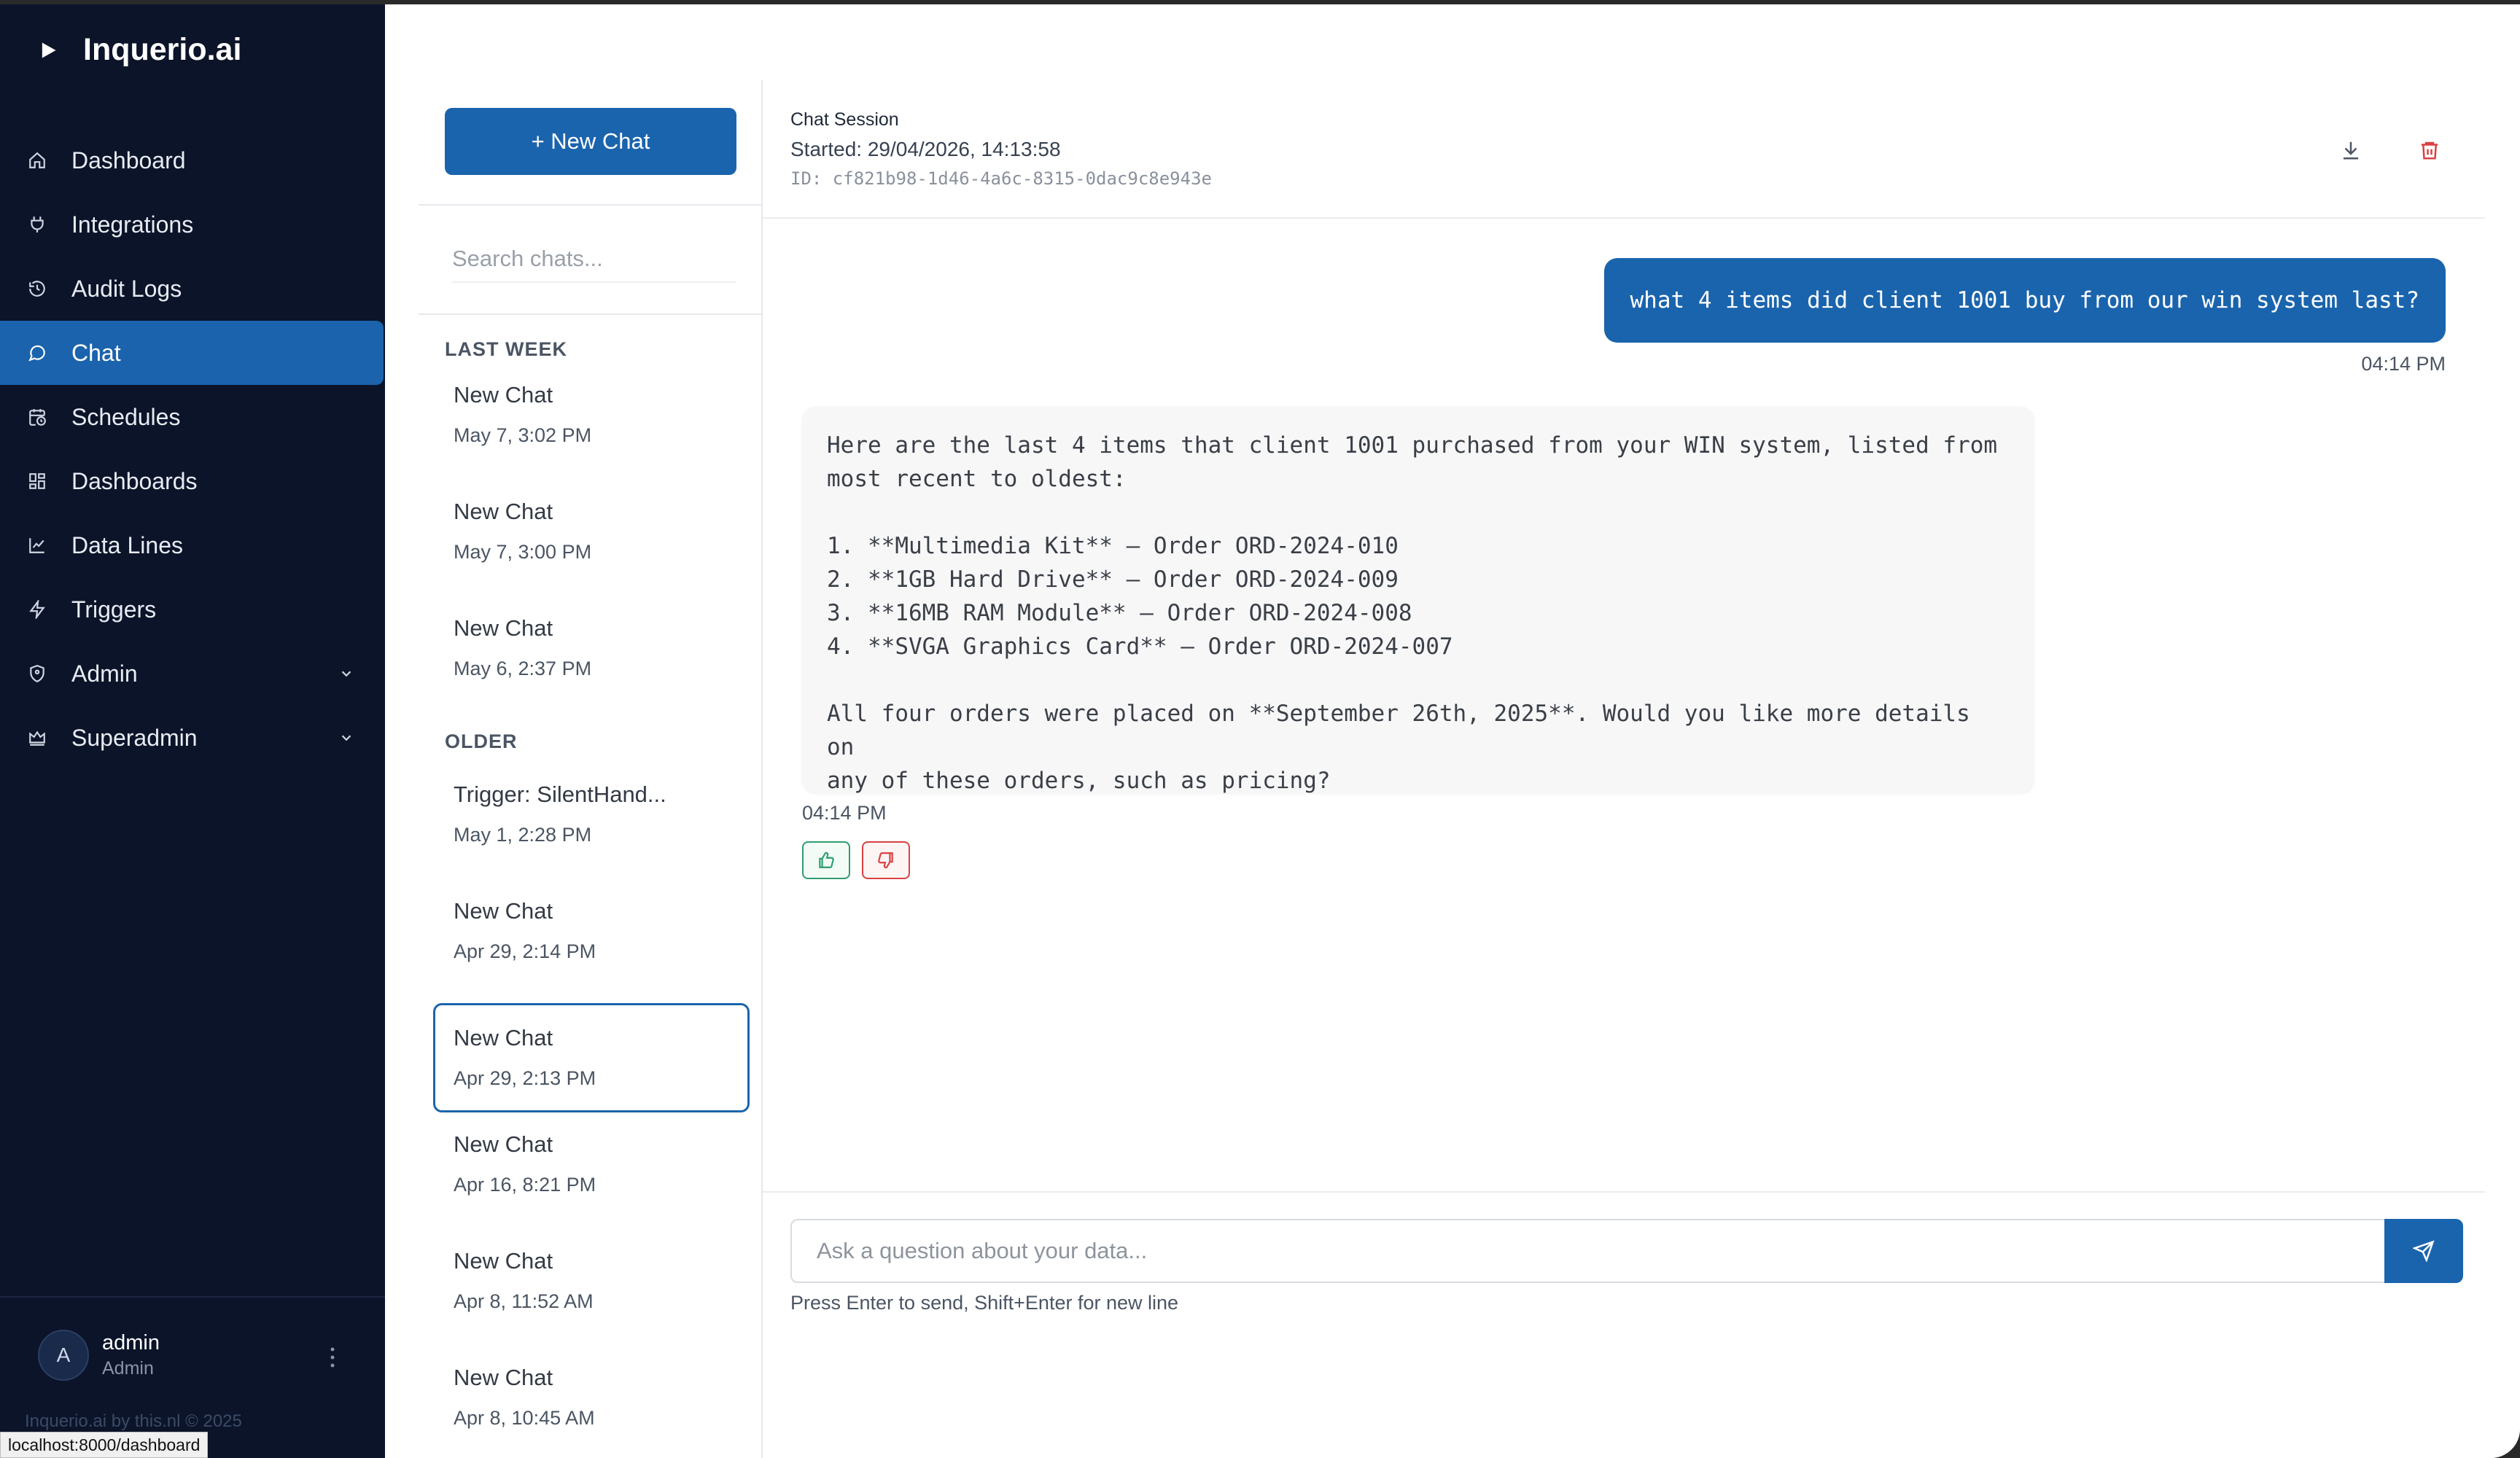 Image resolution: width=2520 pixels, height=1458 pixels. Describe the element at coordinates (590, 141) in the screenshot. I see `new-chat-button: + New Chat` at that location.